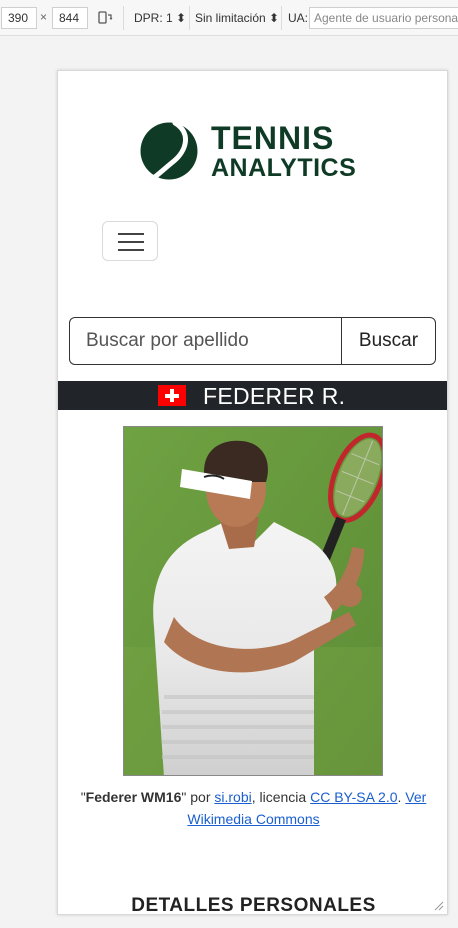 This screenshot has height=928, width=458. What do you see at coordinates (19, 18) in the screenshot?
I see `viewport-width-input: 390` at bounding box center [19, 18].